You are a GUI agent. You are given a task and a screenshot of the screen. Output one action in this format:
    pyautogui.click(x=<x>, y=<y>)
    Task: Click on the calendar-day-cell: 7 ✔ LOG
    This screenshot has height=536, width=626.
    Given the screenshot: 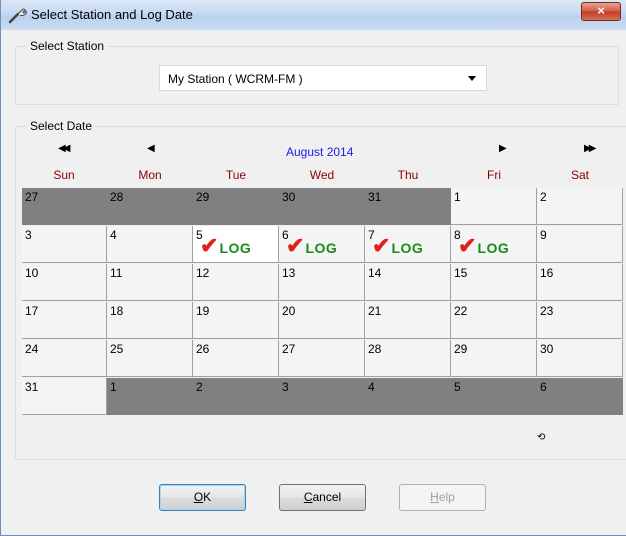 What is the action you would take?
    pyautogui.click(x=408, y=244)
    